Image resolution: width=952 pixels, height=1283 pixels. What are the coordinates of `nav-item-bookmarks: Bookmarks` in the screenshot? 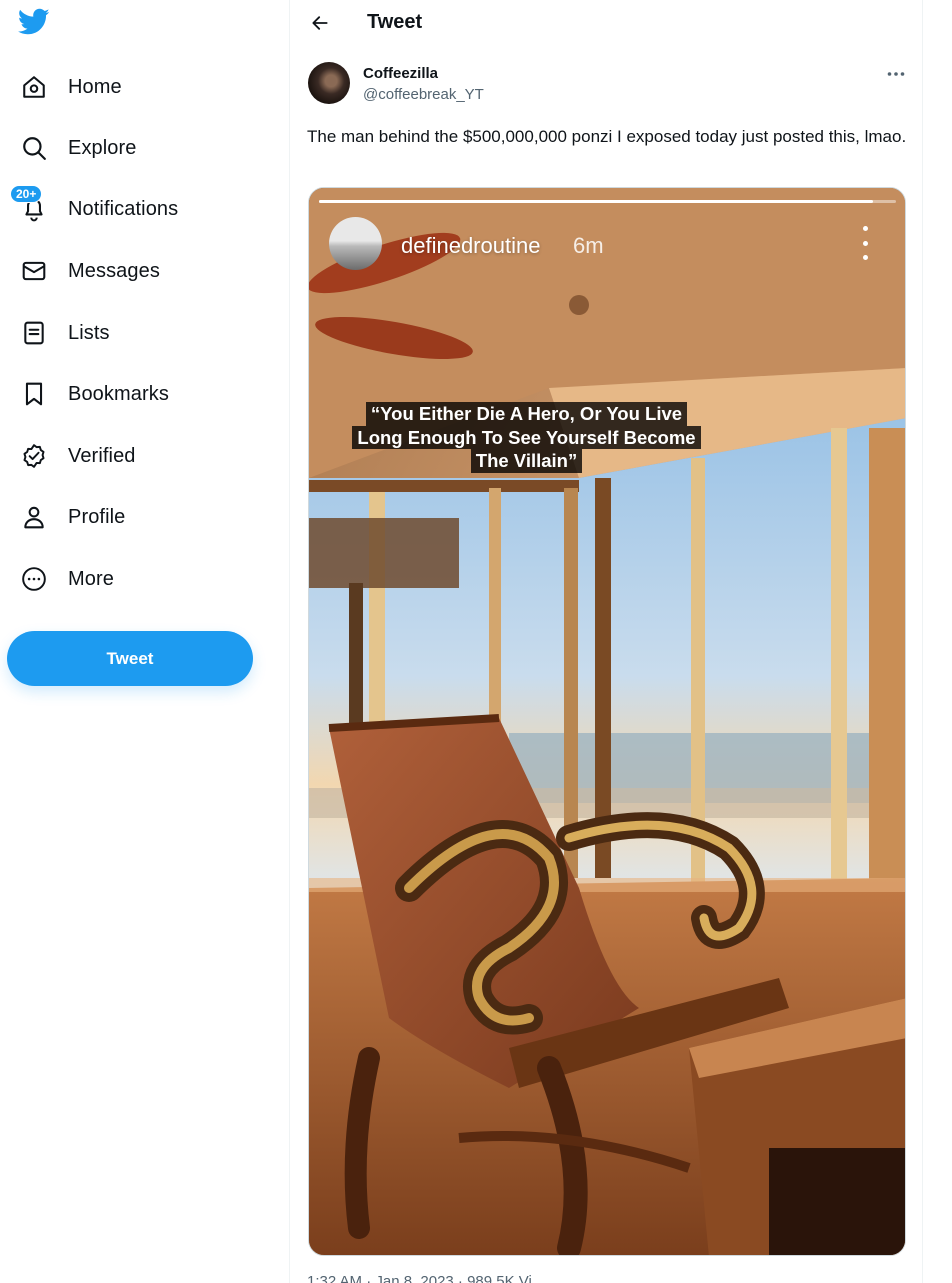 It's located at (94, 394).